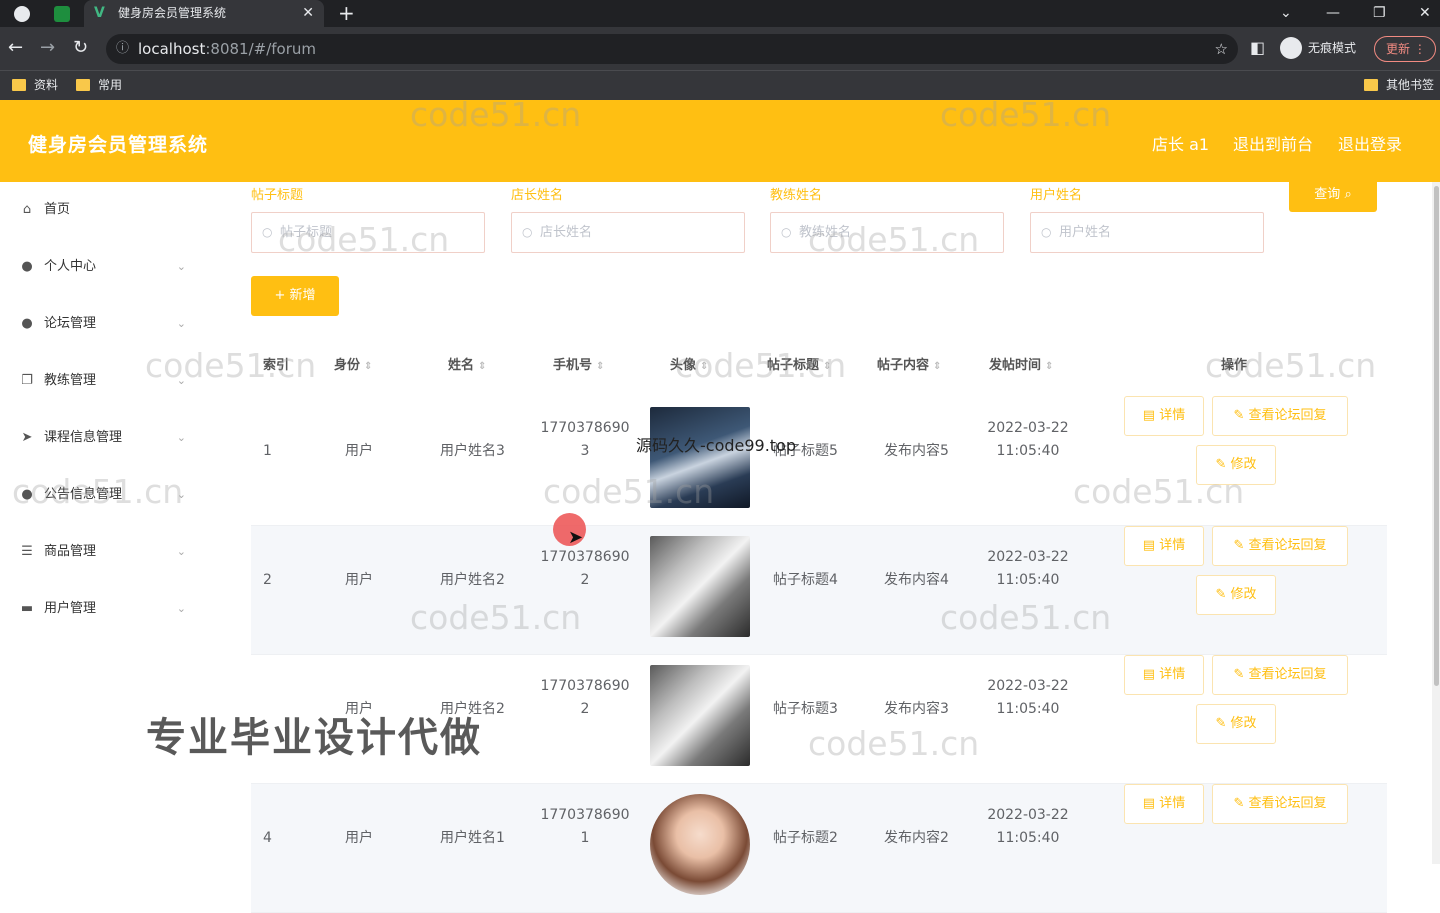 Image resolution: width=1440 pixels, height=913 pixels. What do you see at coordinates (672, 49) in the screenshot?
I see `url-bar: ⓘ localhost:8081/#/forum ☆` at bounding box center [672, 49].